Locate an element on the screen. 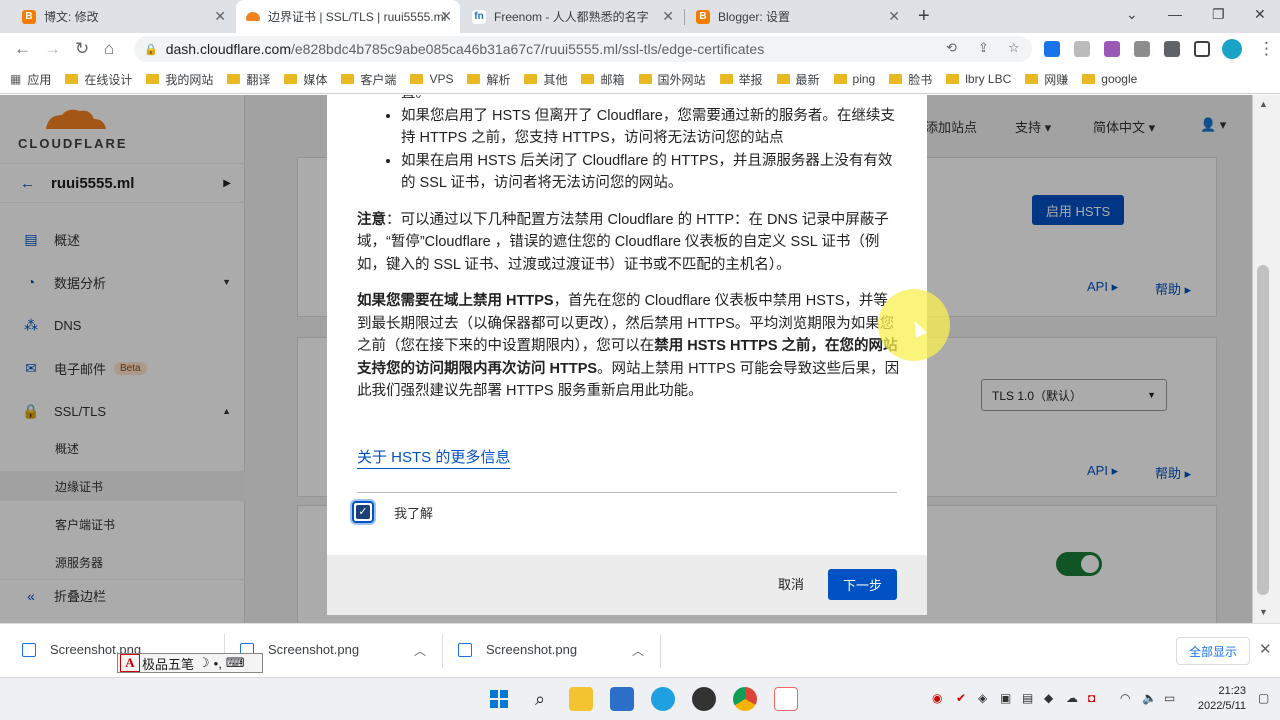  bookmark-folder: 我的网站 is located at coordinates (179, 79).